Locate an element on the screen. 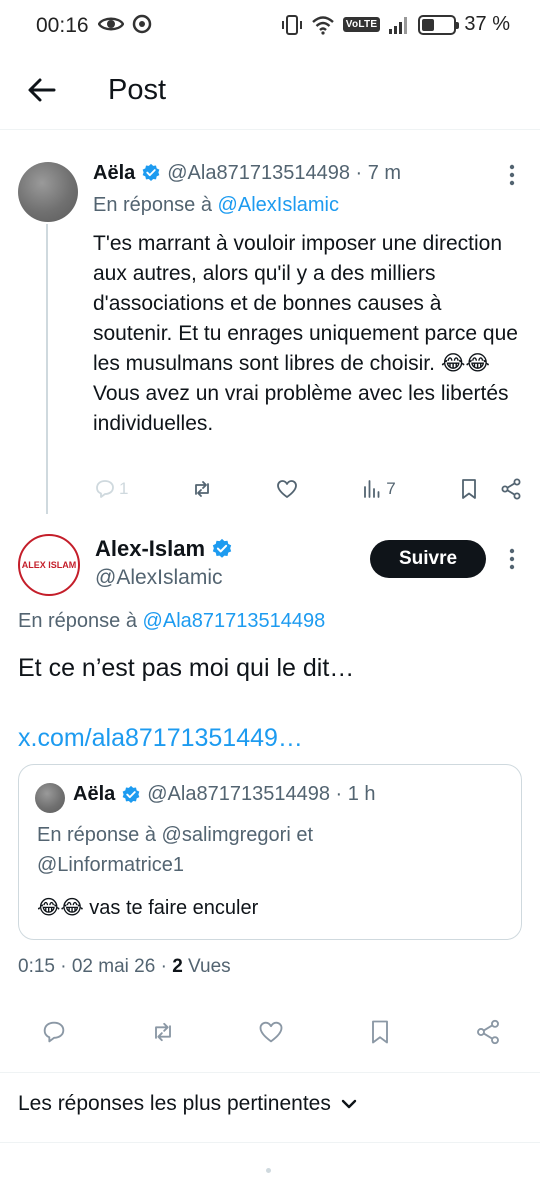 The image size is (540, 1199). main-action-bar is located at coordinates (271, 1032).